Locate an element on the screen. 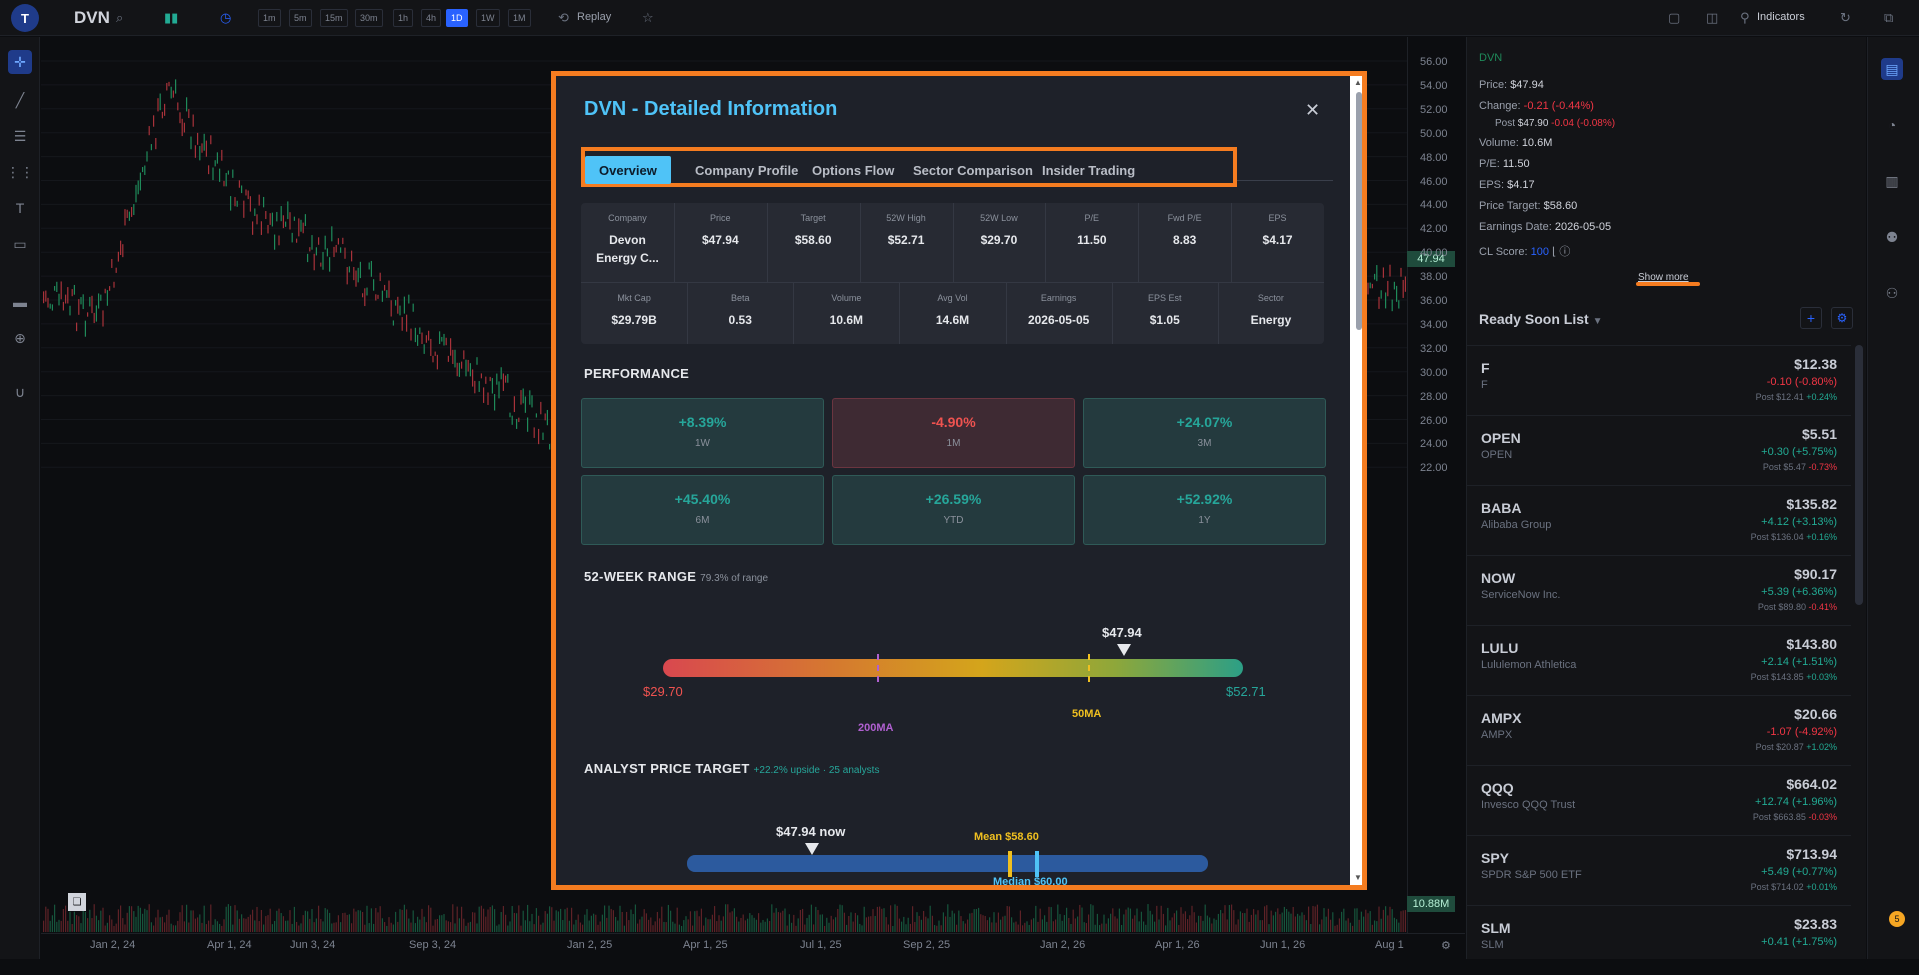  user-avatar: T is located at coordinates (25, 18).